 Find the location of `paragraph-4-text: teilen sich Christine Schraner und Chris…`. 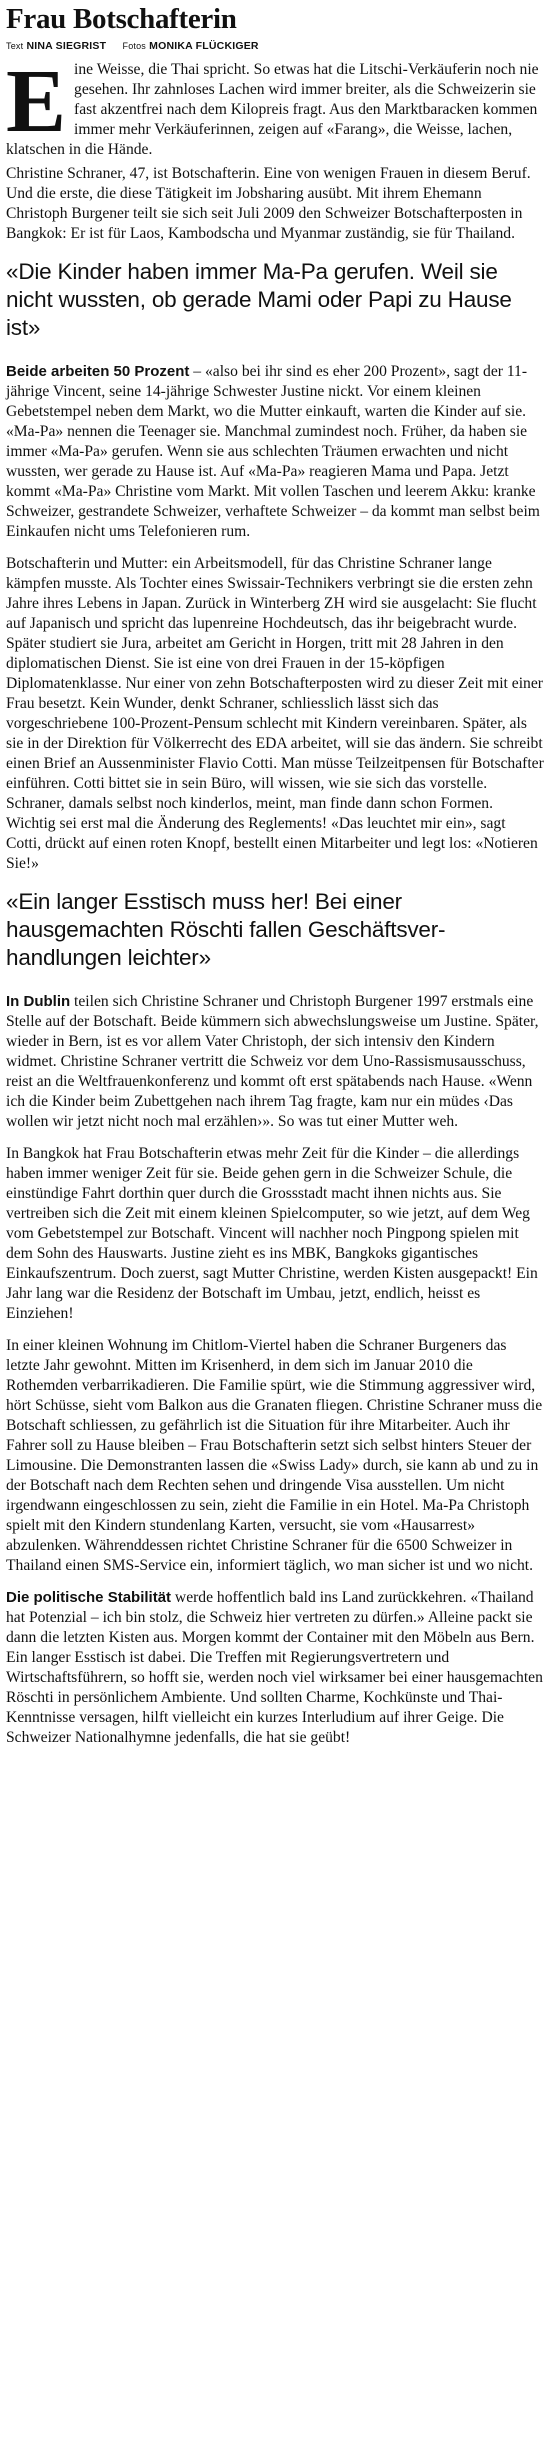

paragraph-4-text: teilen sich Christine Schraner und Chris… is located at coordinates (272, 1061).